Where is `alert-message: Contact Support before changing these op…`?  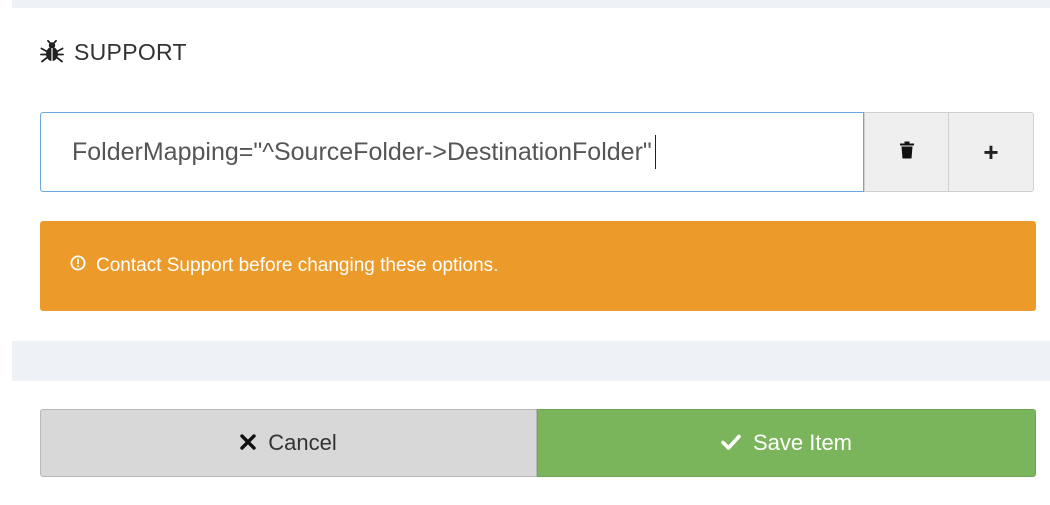
alert-message: Contact Support before changing these op… is located at coordinates (297, 265).